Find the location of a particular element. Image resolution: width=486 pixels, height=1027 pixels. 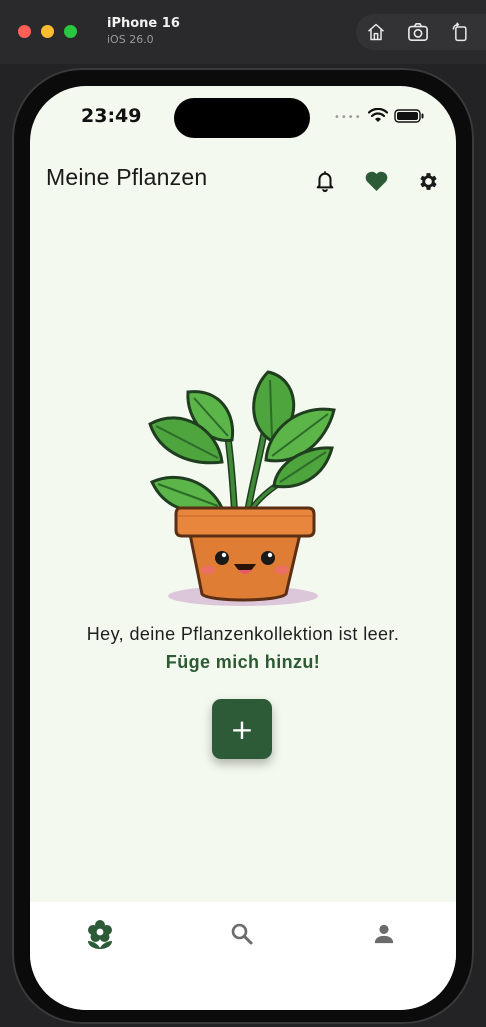

rotate-icon is located at coordinates (460, 32).